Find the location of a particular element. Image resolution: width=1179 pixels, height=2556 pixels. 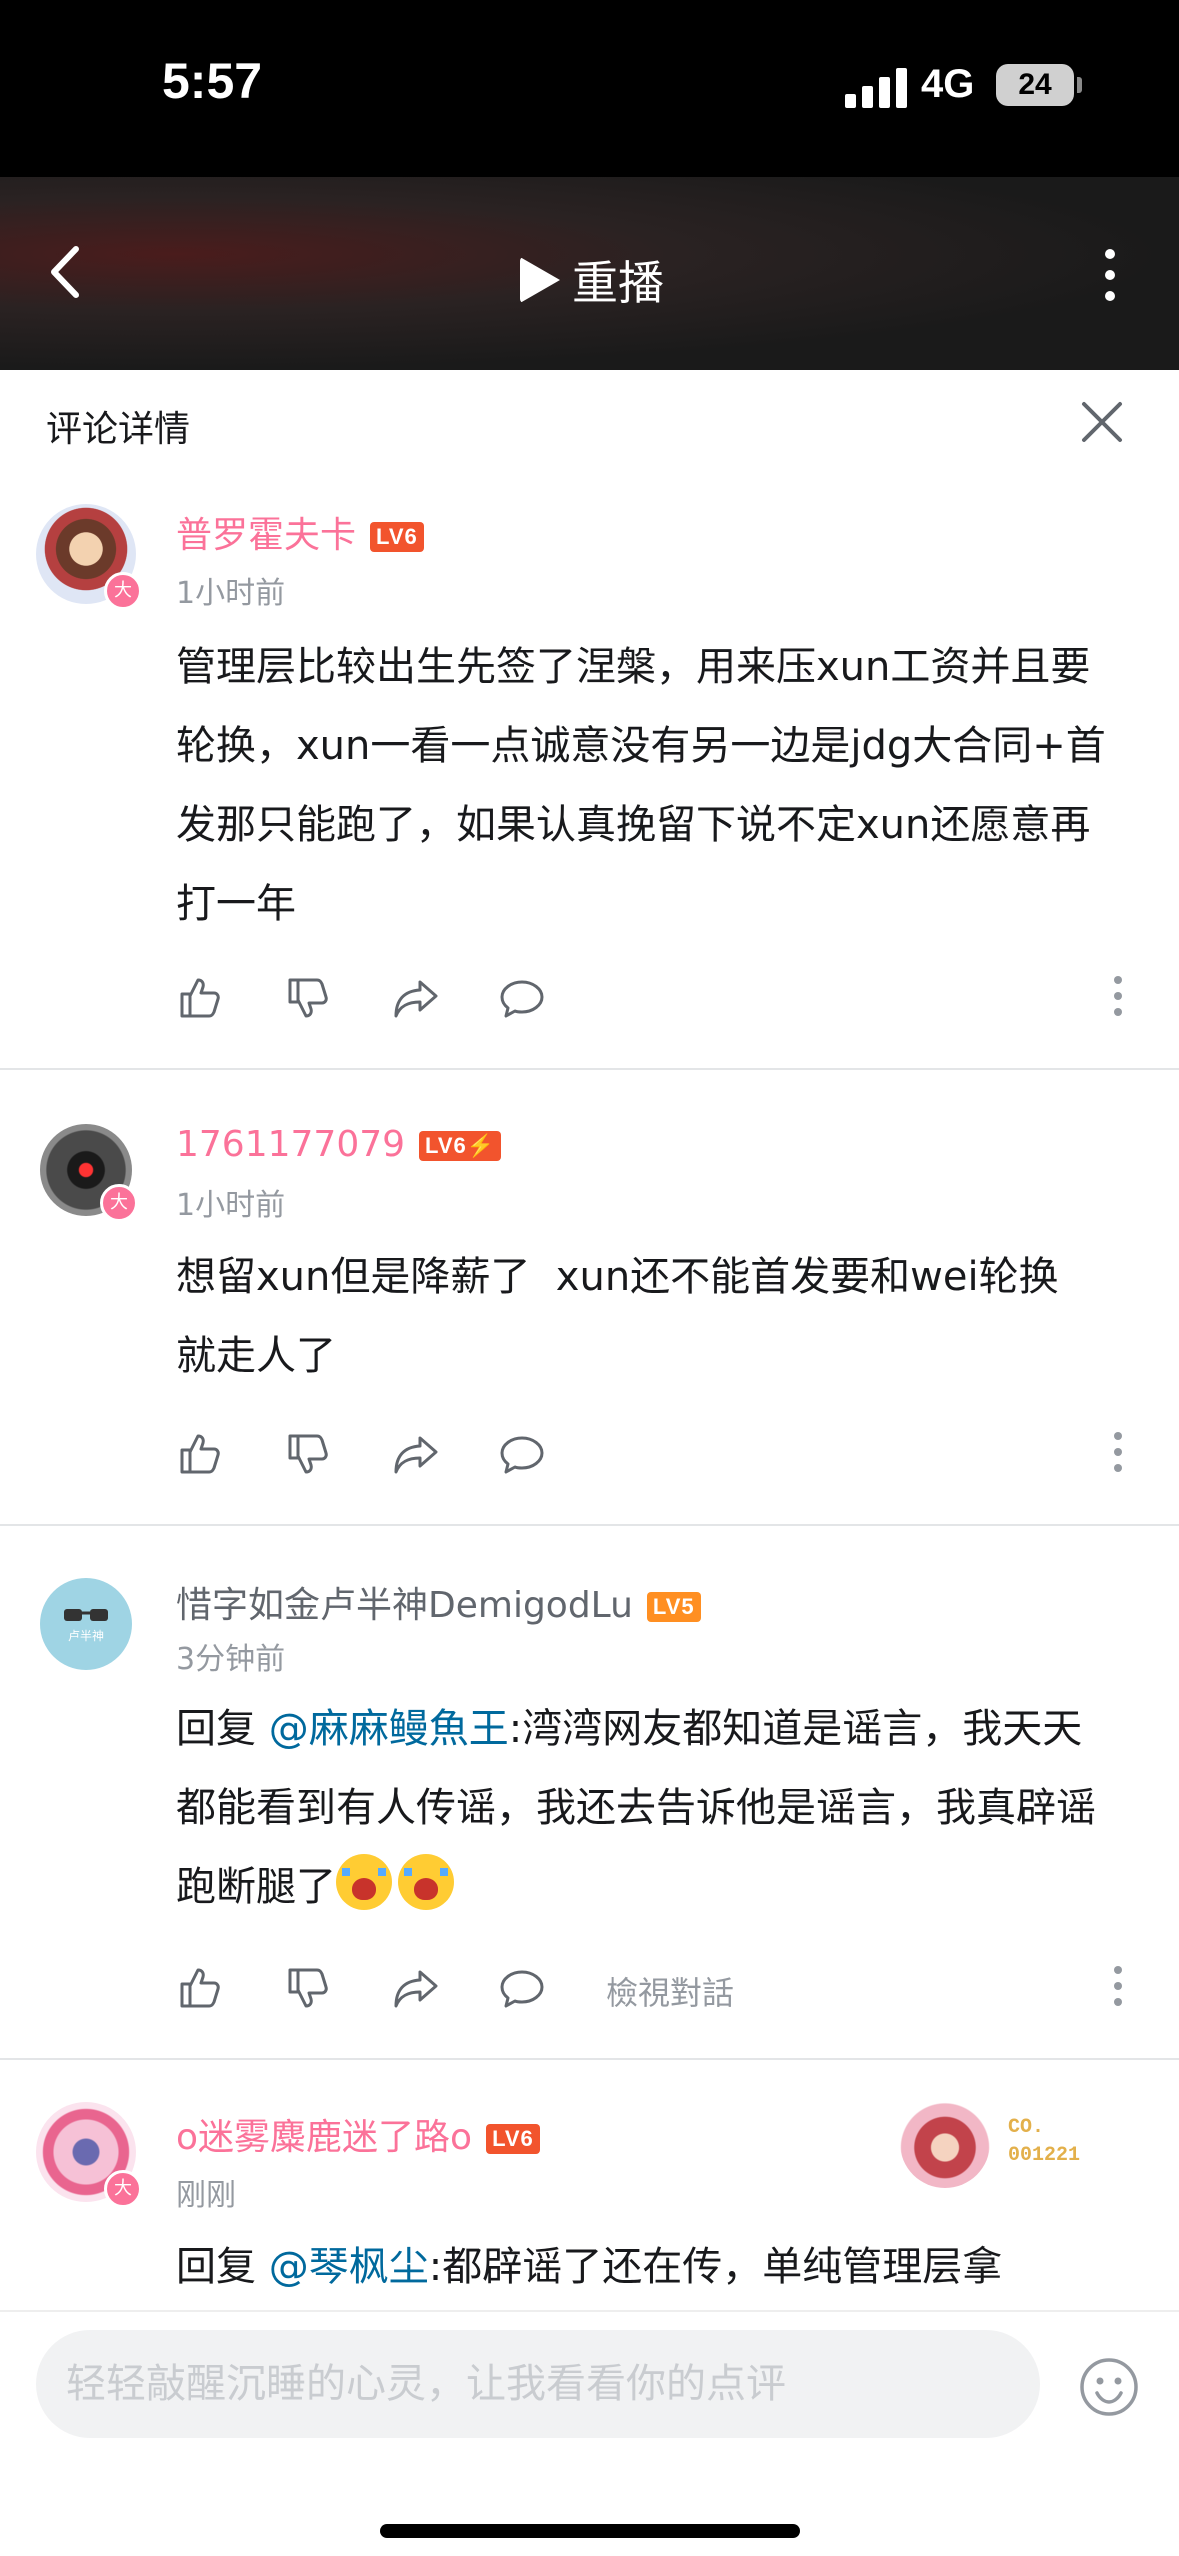

replay-button: 重播 is located at coordinates (592, 280).